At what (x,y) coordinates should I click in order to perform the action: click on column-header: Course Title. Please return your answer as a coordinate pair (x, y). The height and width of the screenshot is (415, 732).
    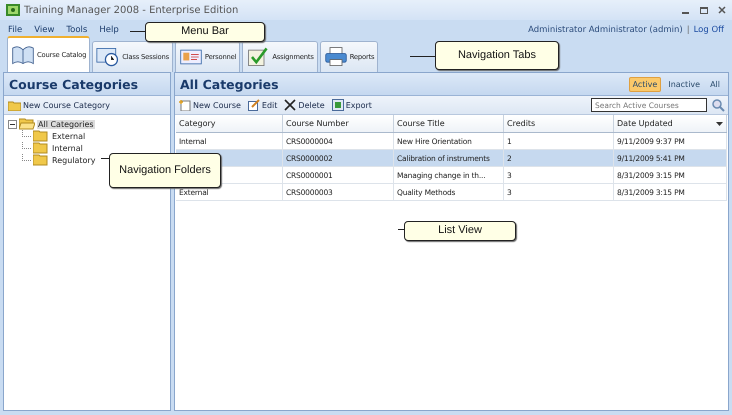
    Looking at the image, I should click on (449, 123).